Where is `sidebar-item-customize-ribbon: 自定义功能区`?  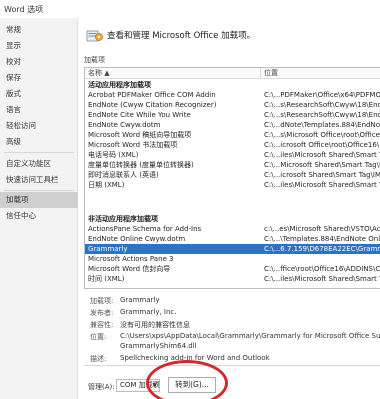
sidebar-item-customize-ribbon: 自定义功能区 is located at coordinates (39, 164).